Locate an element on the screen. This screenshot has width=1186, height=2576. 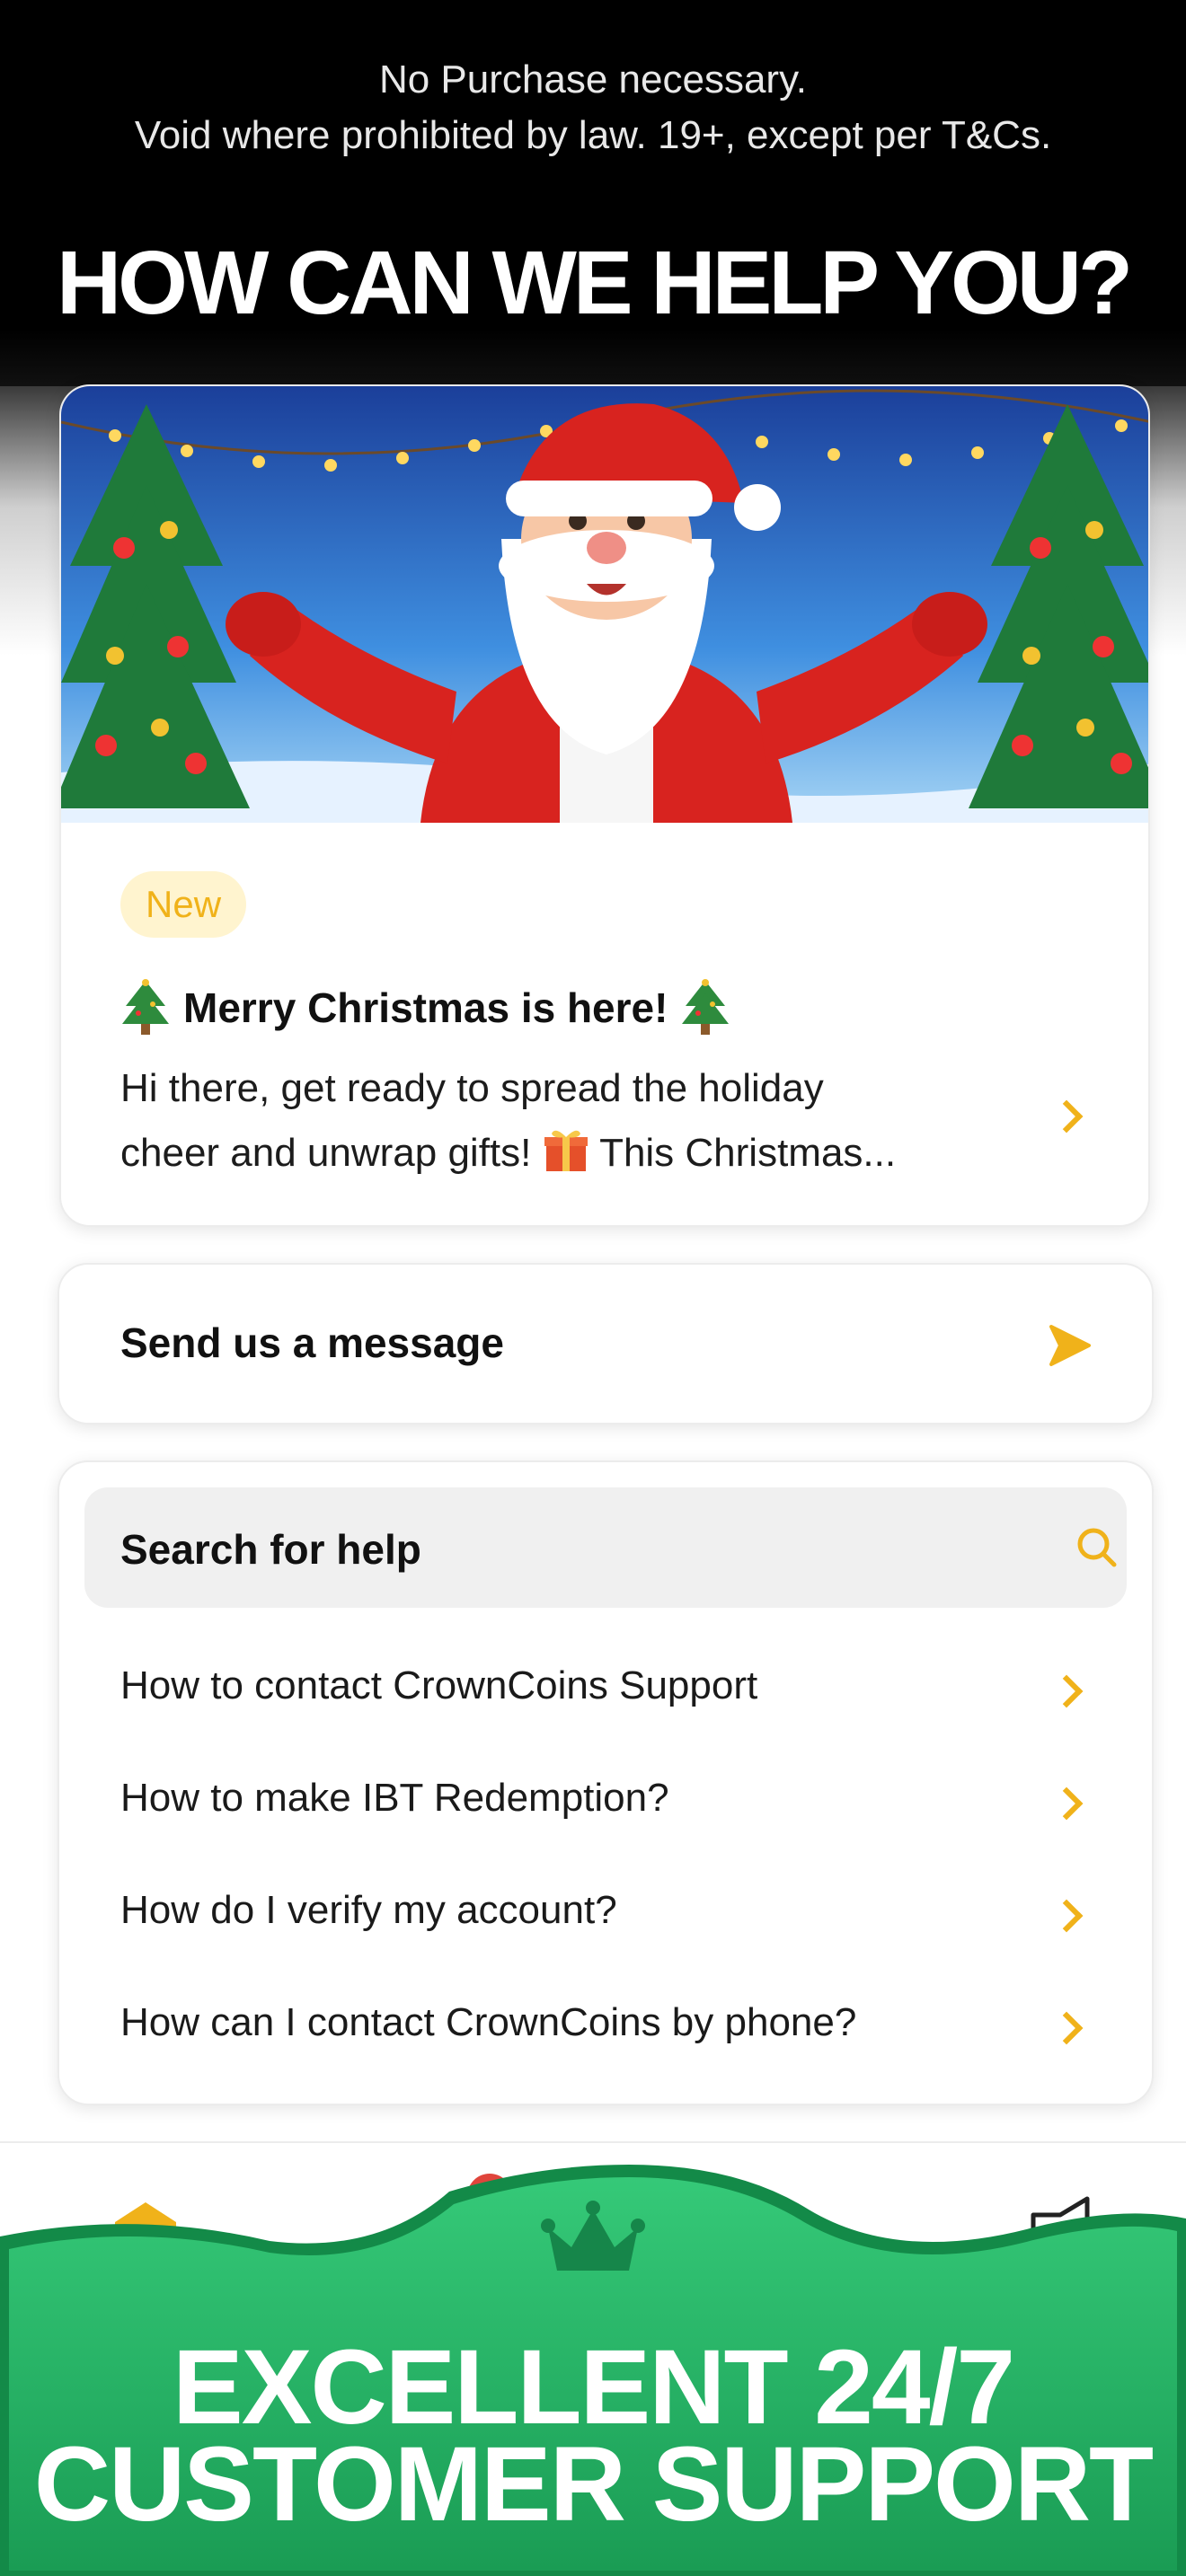
new-badge: New is located at coordinates (183, 904).